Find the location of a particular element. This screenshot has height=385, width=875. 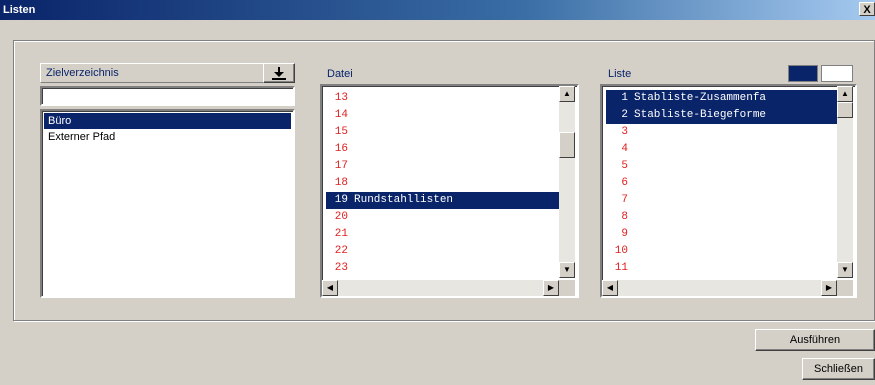

datei-row: 21 is located at coordinates (442, 234).